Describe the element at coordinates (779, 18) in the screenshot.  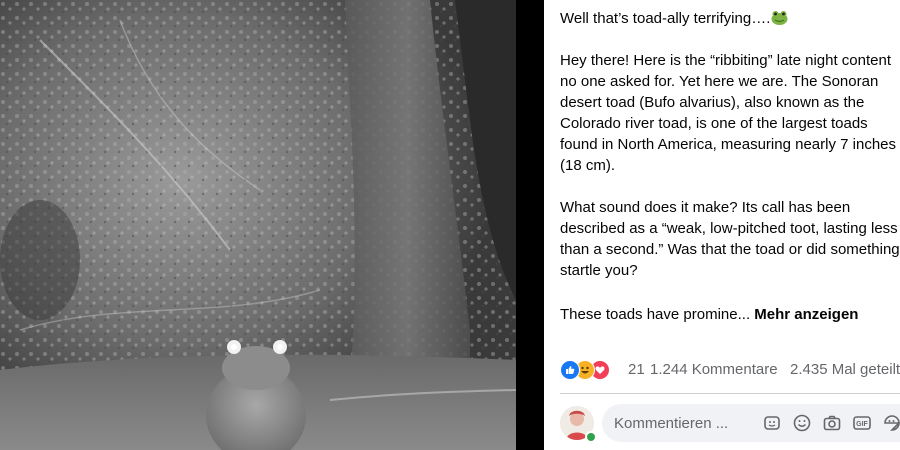
I see `frog-face-emoji-icon` at that location.